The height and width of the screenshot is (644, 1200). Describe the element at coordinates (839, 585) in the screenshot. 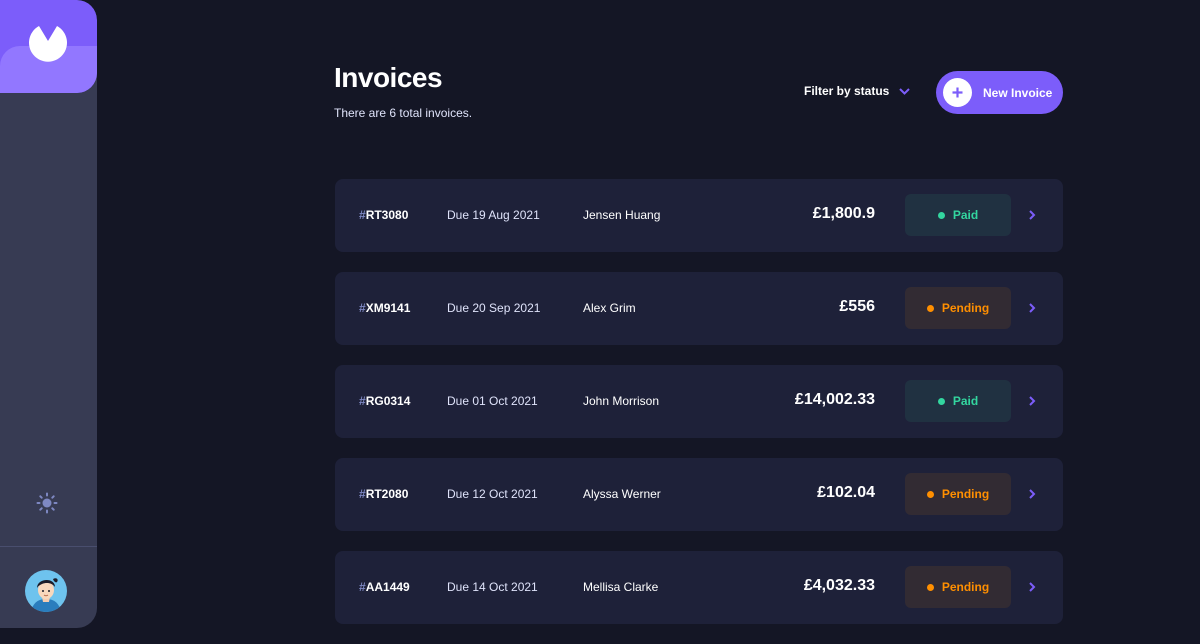

I see `invoice-amount: £4,032.33` at that location.